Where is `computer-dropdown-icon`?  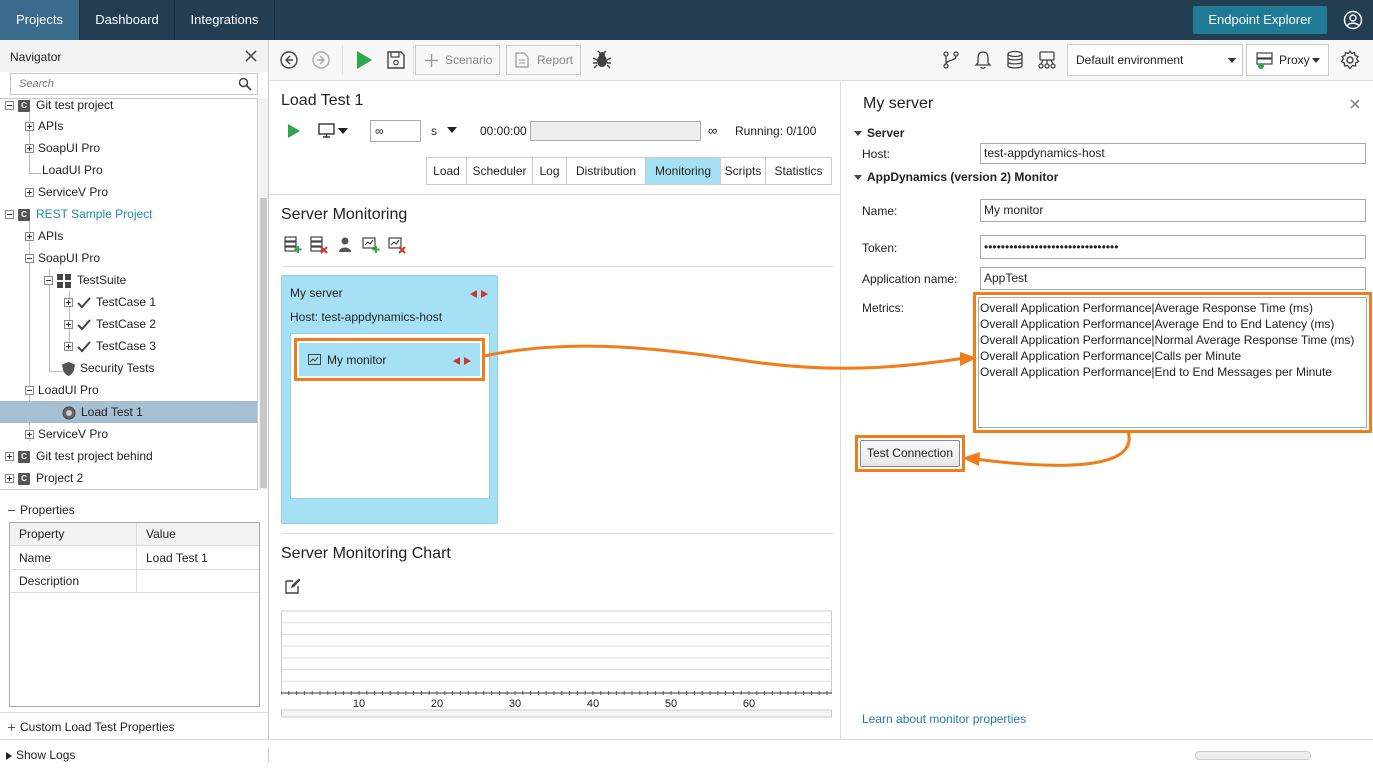
computer-dropdown-icon is located at coordinates (335, 131).